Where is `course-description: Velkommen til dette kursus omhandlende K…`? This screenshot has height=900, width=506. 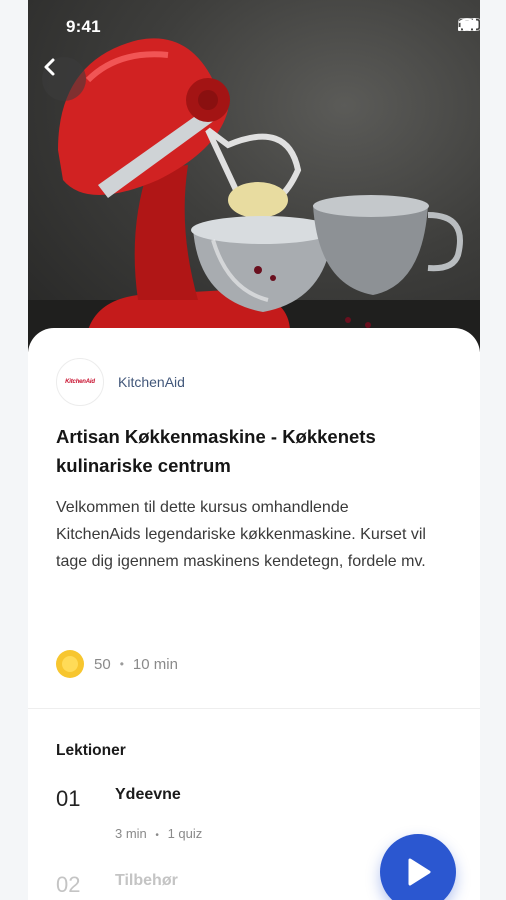 course-description: Velkommen til dette kursus omhandlende K… is located at coordinates (241, 534).